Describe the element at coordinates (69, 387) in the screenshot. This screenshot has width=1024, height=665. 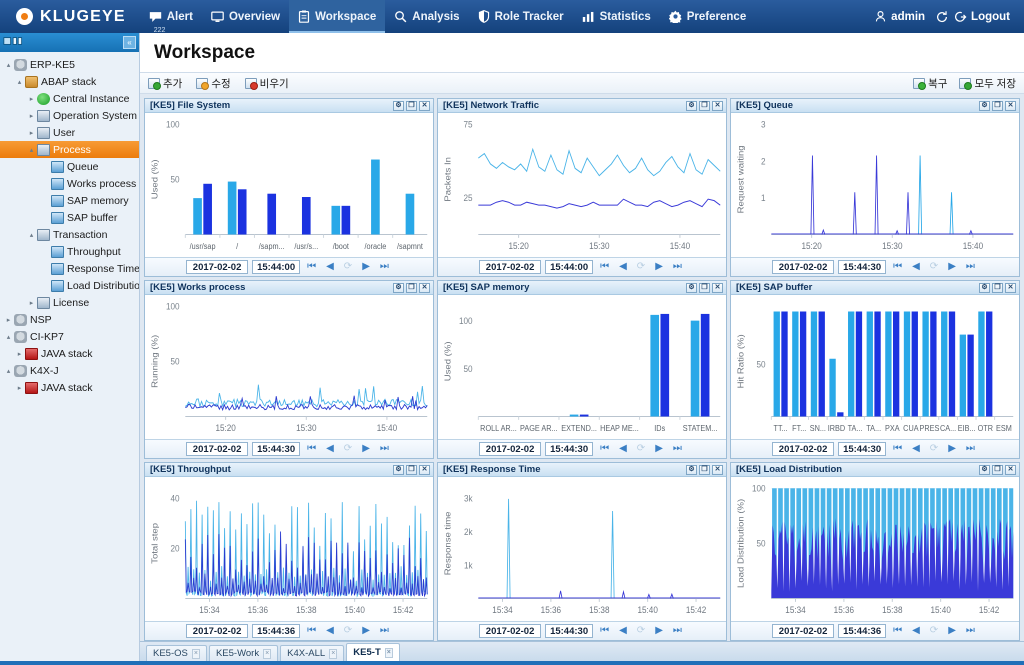
I see `tree-item-java-stack: ▸ JAVA stack` at that location.